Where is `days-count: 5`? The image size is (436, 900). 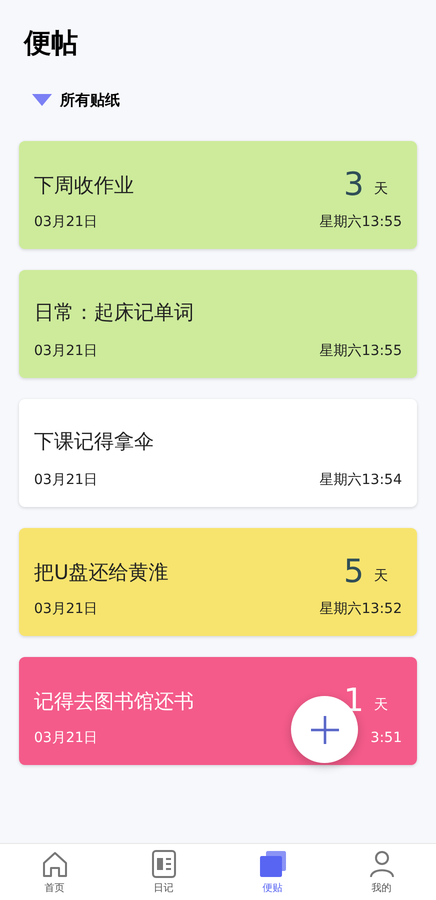 days-count: 5 is located at coordinates (354, 570).